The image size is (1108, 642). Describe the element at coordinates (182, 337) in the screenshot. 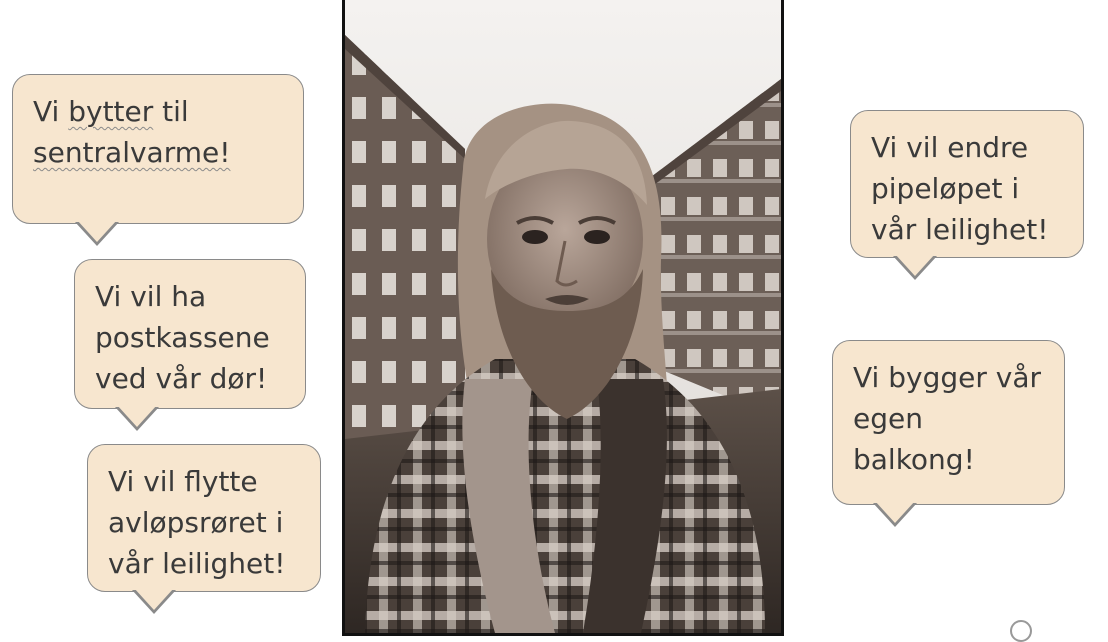

I see `bubble-text-line: postkassene` at that location.